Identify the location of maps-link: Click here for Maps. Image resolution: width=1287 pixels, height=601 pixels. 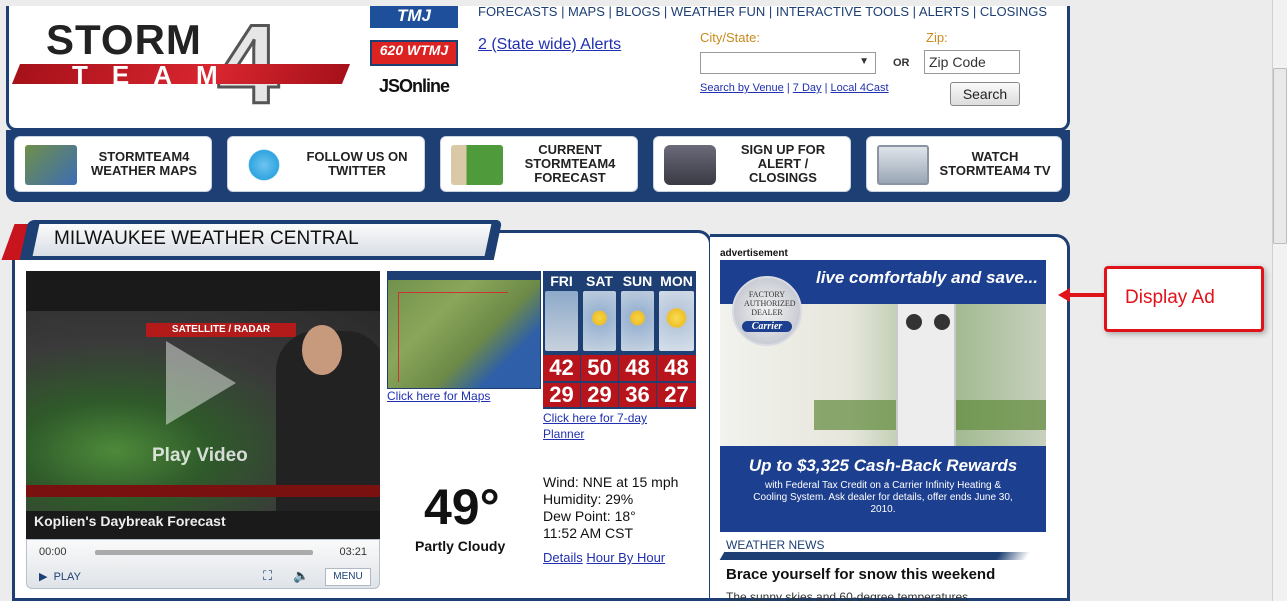
(438, 396).